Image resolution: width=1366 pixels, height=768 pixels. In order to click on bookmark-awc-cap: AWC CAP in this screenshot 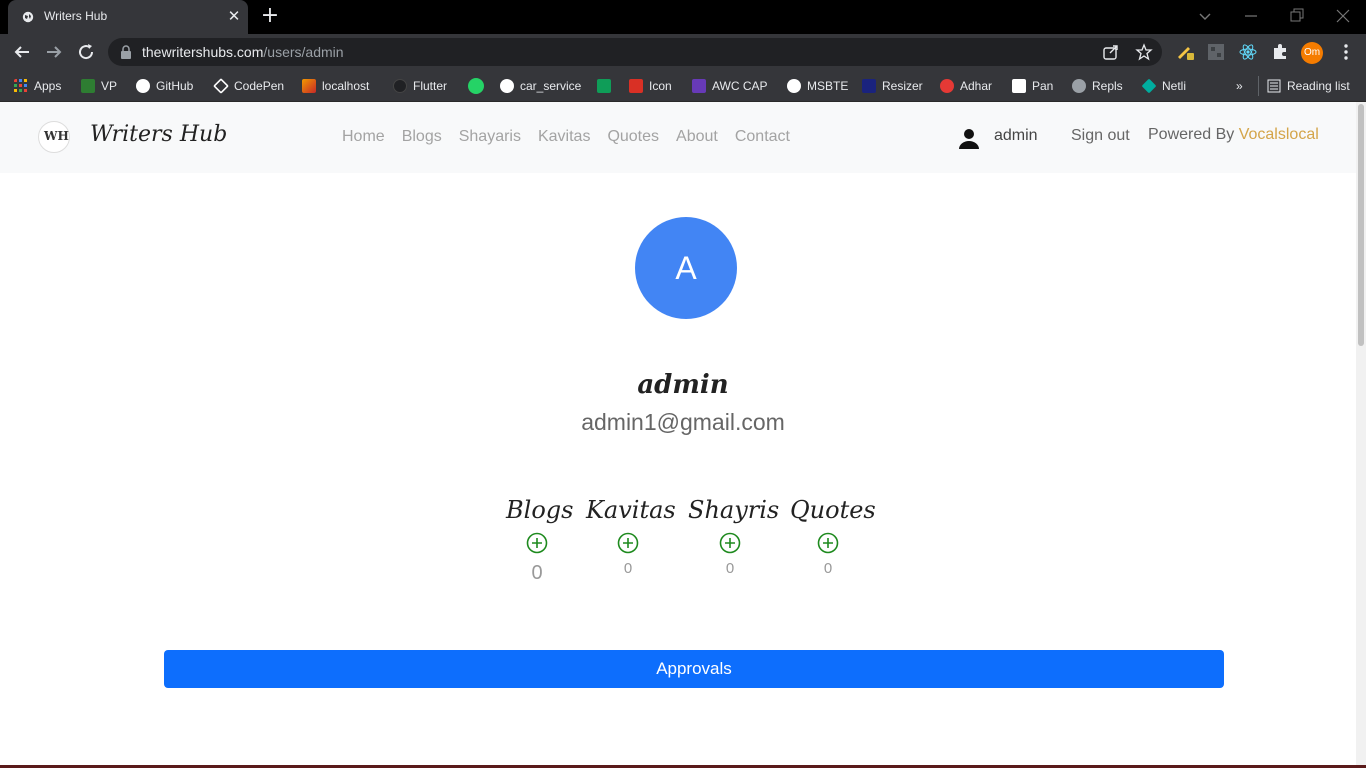, I will do `click(730, 86)`.